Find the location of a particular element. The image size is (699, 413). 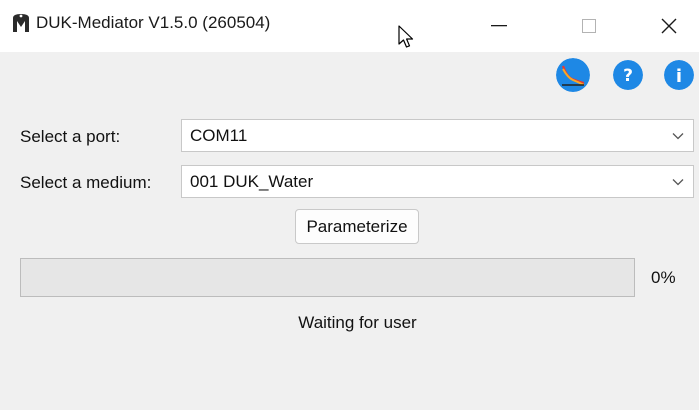

curve-chart-icon is located at coordinates (573, 75).